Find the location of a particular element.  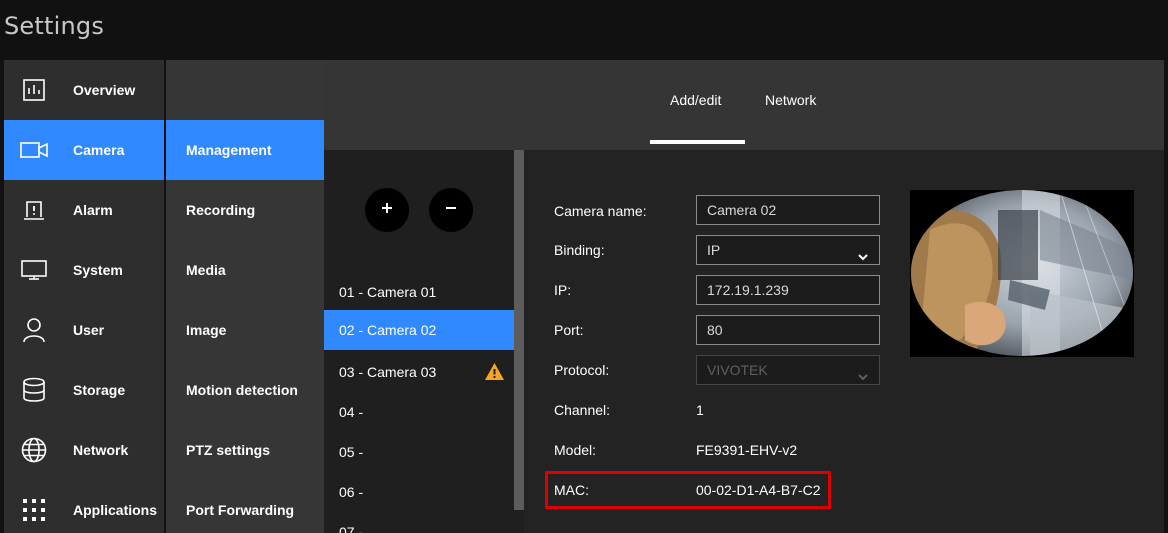

sidebar-item-system: System is located at coordinates (84, 270).